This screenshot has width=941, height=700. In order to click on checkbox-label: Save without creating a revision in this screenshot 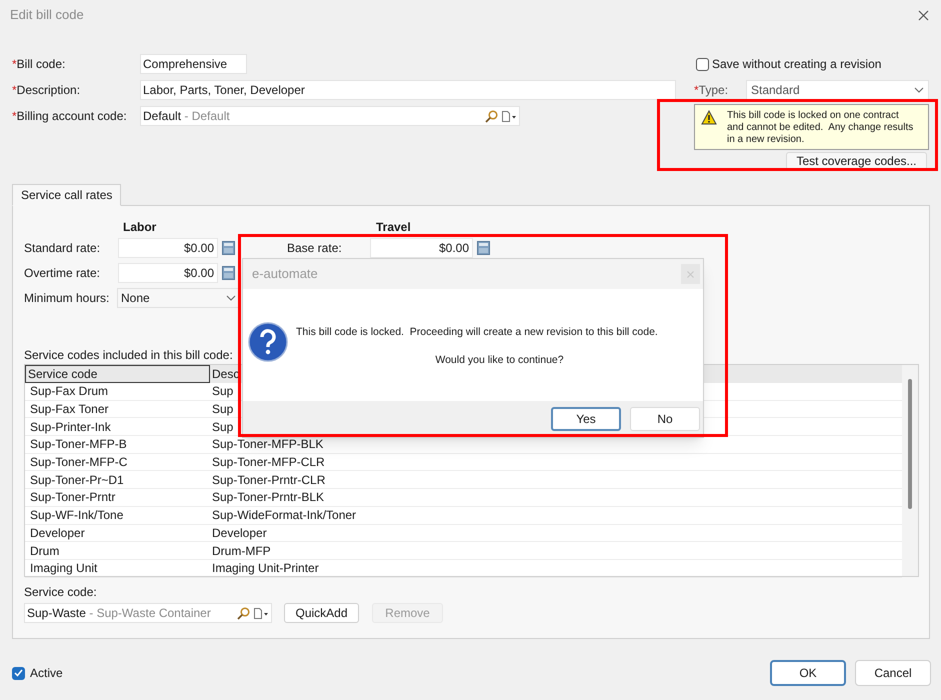, I will do `click(797, 64)`.